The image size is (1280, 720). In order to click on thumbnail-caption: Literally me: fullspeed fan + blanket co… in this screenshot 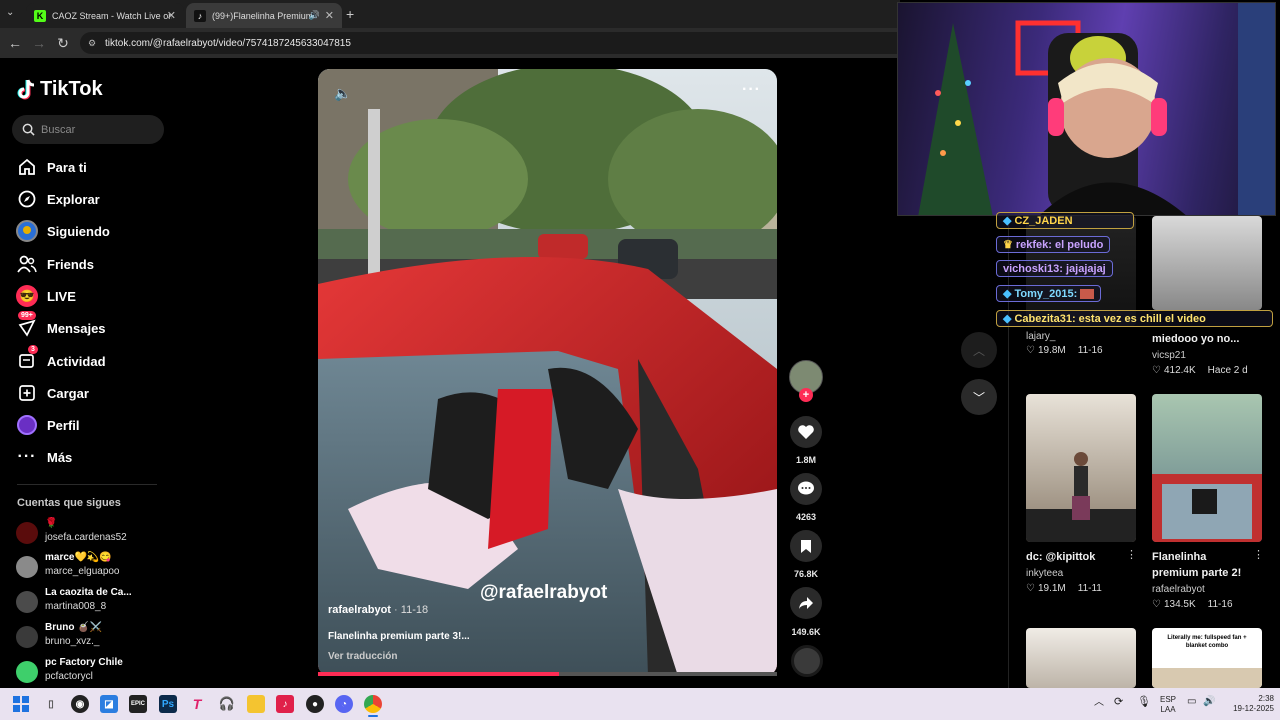, I will do `click(1207, 642)`.